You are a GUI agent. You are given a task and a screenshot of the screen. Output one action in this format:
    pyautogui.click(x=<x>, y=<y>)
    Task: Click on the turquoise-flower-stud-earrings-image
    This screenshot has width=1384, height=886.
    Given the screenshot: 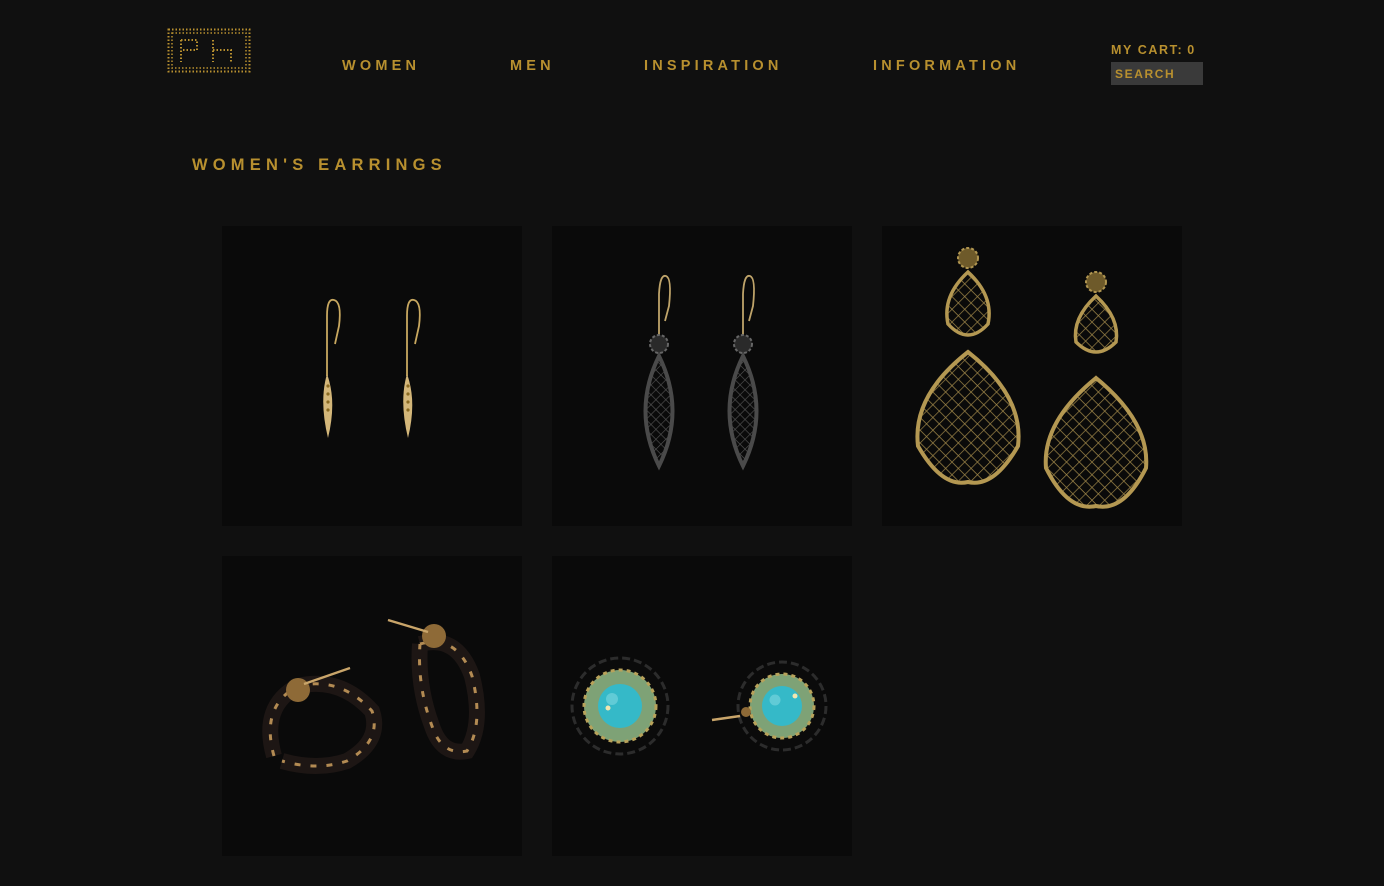 What is the action you would take?
    pyautogui.click(x=699, y=706)
    